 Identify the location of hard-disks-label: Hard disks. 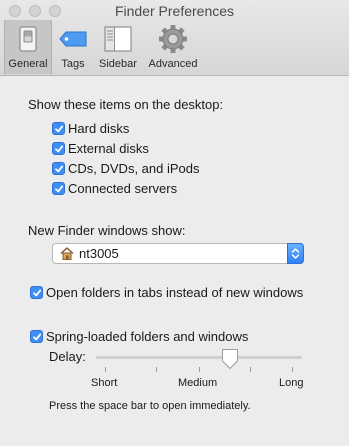
(99, 128).